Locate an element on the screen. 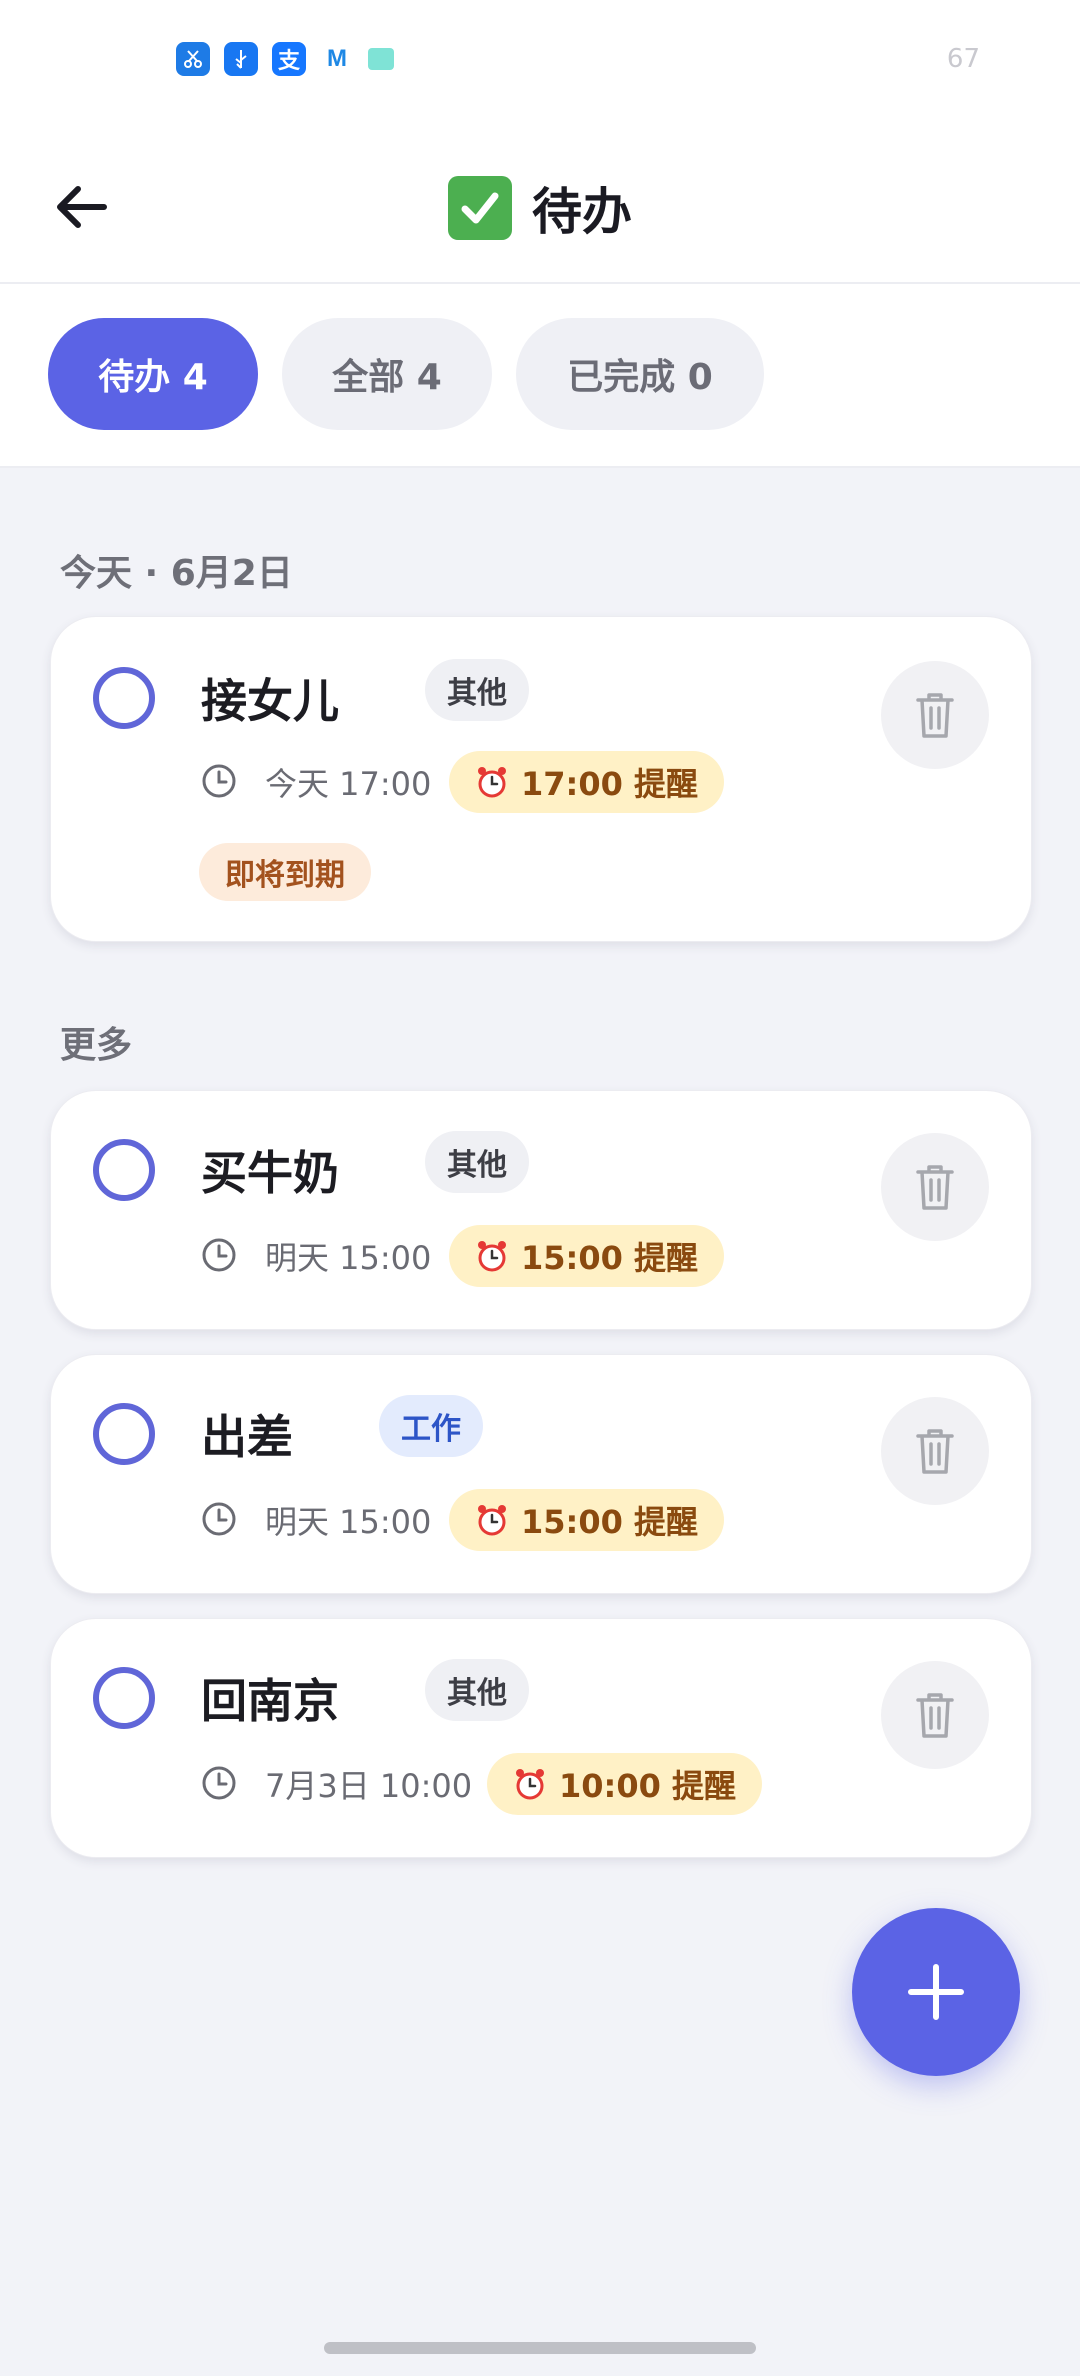  todo-card: 回南京 其他 7月3日 10:00 10:00 提醒 is located at coordinates (541, 1738).